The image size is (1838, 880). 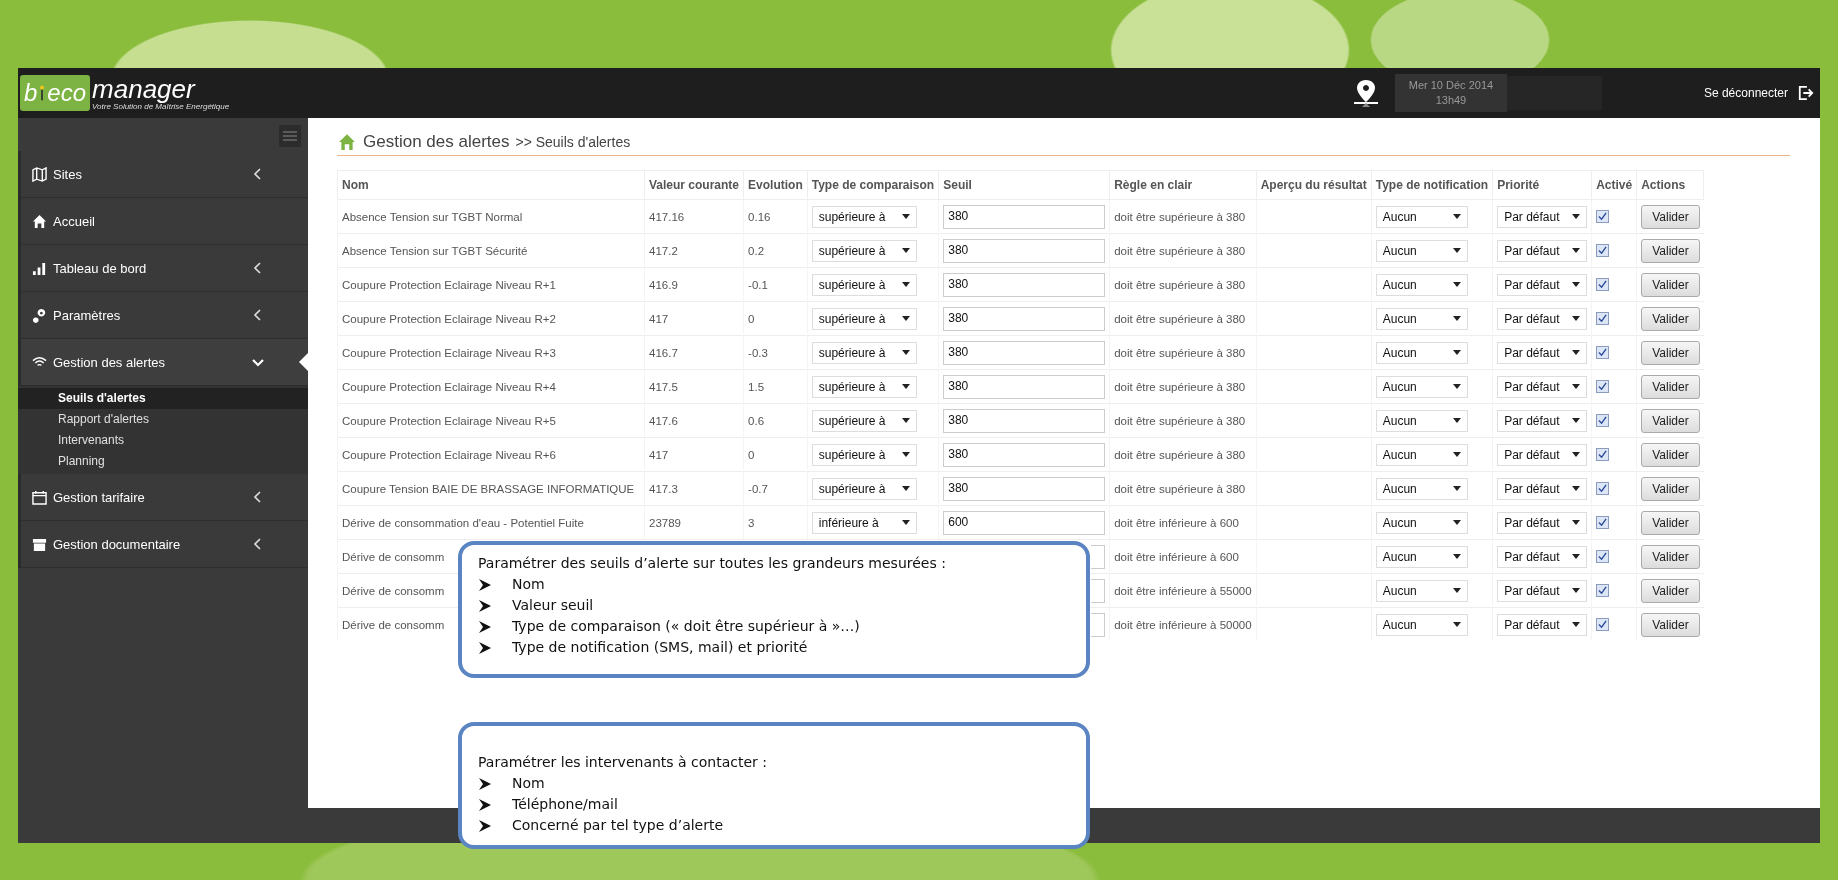 I want to click on submenu-item: Planning, so click(x=163, y=461).